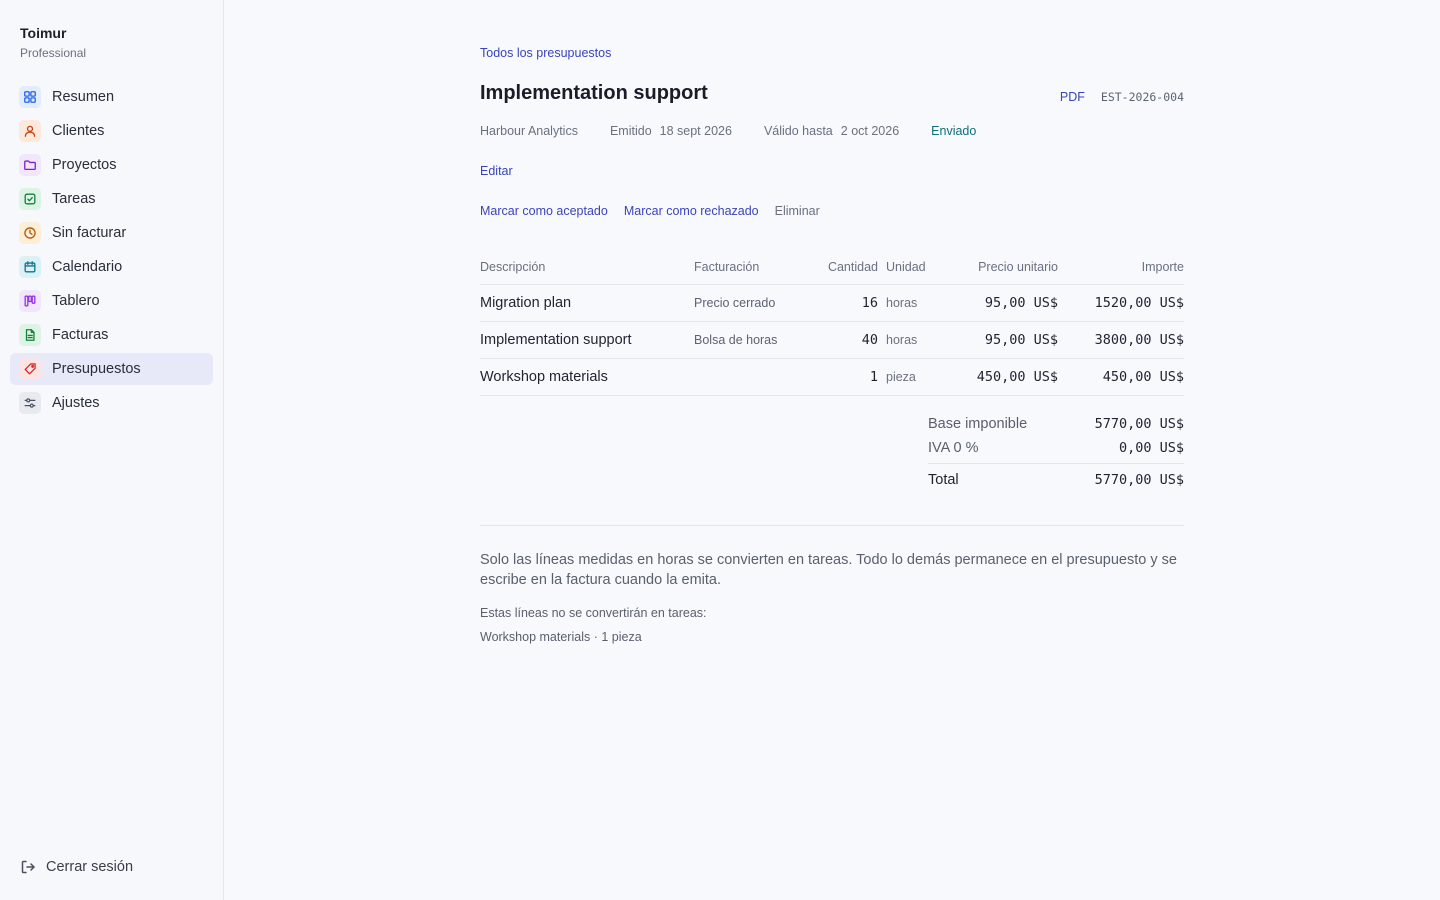 The width and height of the screenshot is (1440, 900). What do you see at coordinates (1143, 377) in the screenshot?
I see `cell-amount: 450,00 US$` at bounding box center [1143, 377].